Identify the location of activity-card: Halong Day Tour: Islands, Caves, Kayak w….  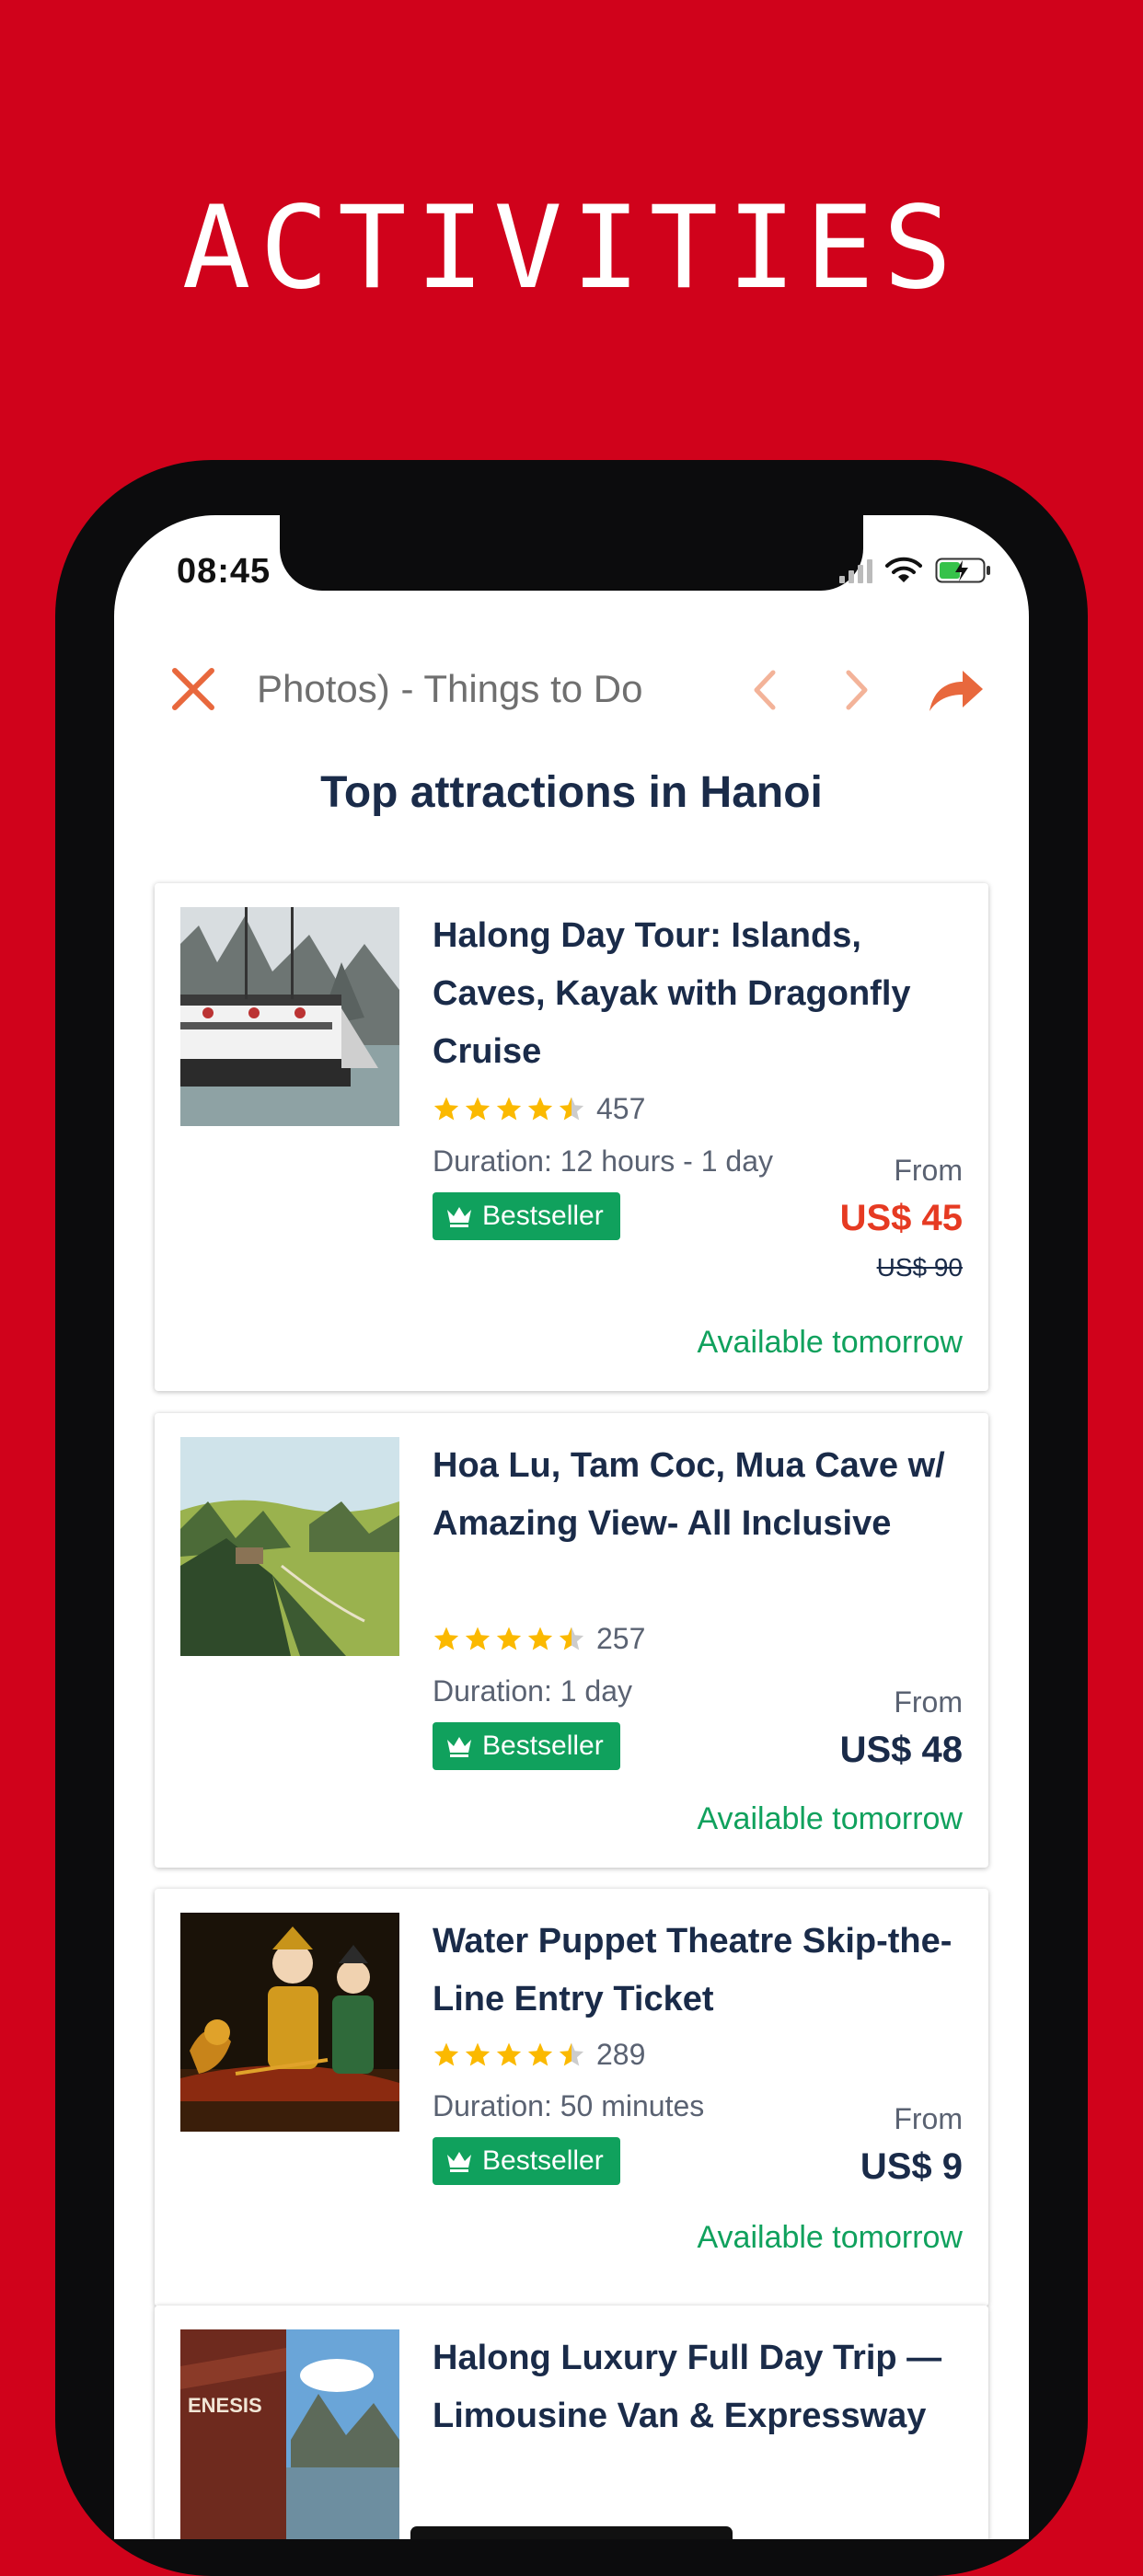
(571, 1137).